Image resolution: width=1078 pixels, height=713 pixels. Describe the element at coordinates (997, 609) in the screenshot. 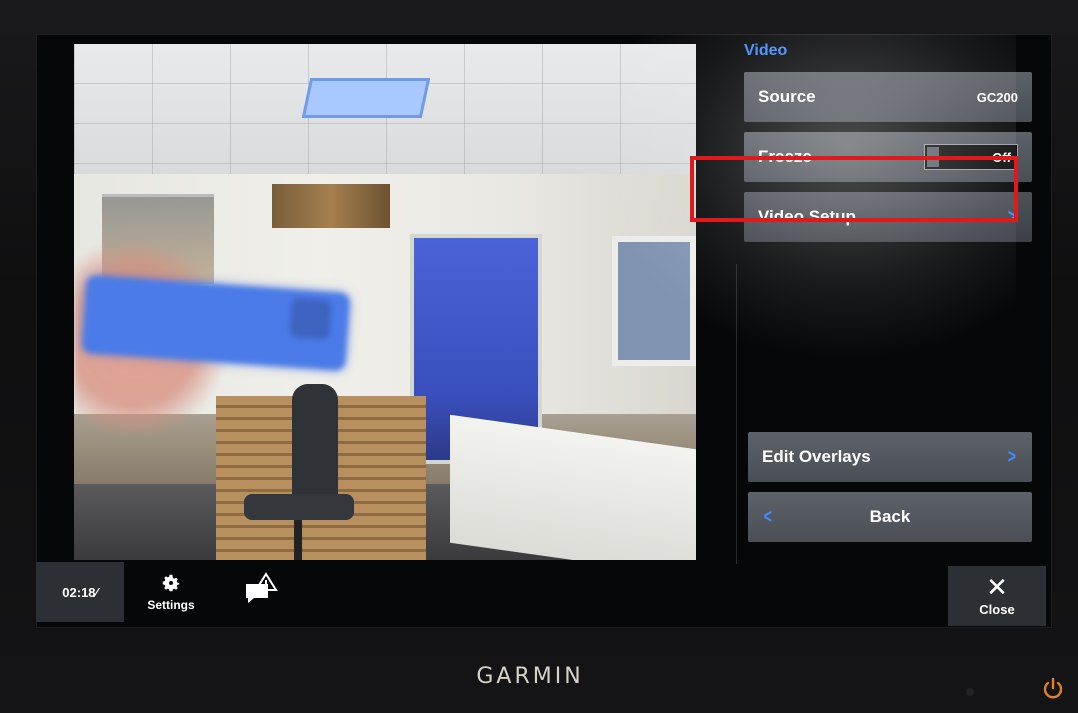

I see `close-label: Close` at that location.